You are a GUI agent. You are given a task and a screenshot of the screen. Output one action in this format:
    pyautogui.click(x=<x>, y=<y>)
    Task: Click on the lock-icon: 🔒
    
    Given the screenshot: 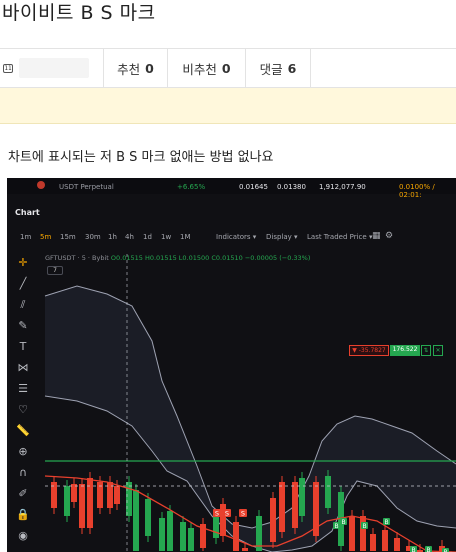 What is the action you would take?
    pyautogui.click(x=23, y=515)
    